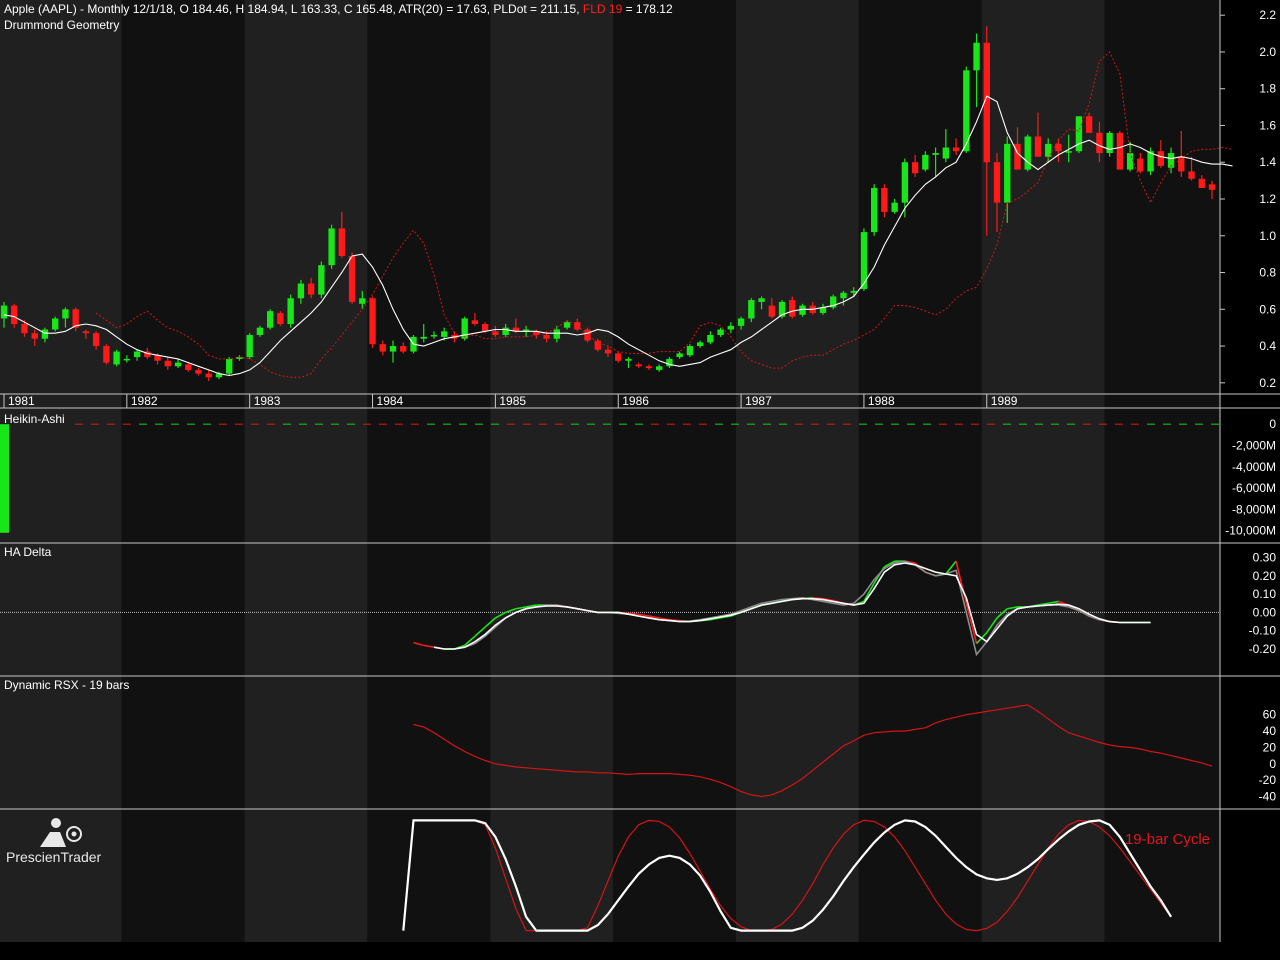 Image resolution: width=1280 pixels, height=960 pixels. I want to click on y-tick-label: -8,000M, so click(1254, 509).